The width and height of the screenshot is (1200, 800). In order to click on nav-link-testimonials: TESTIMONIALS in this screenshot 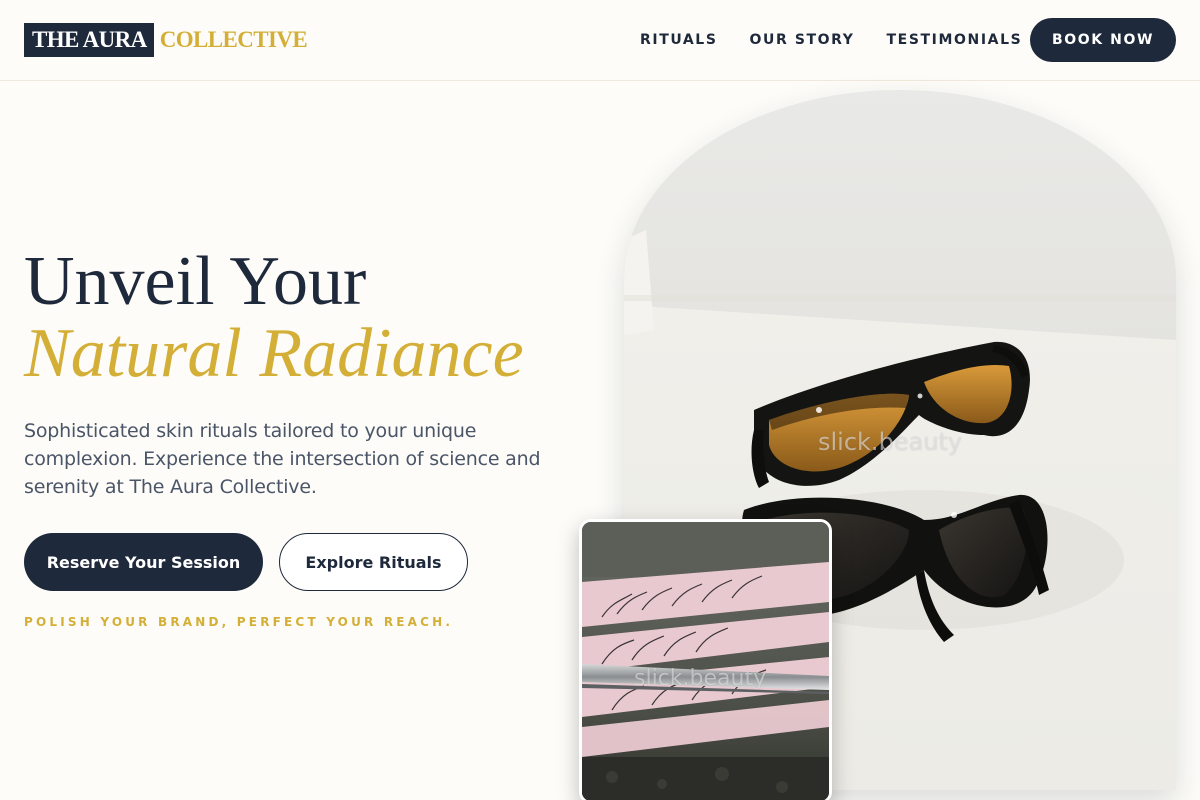, I will do `click(955, 40)`.